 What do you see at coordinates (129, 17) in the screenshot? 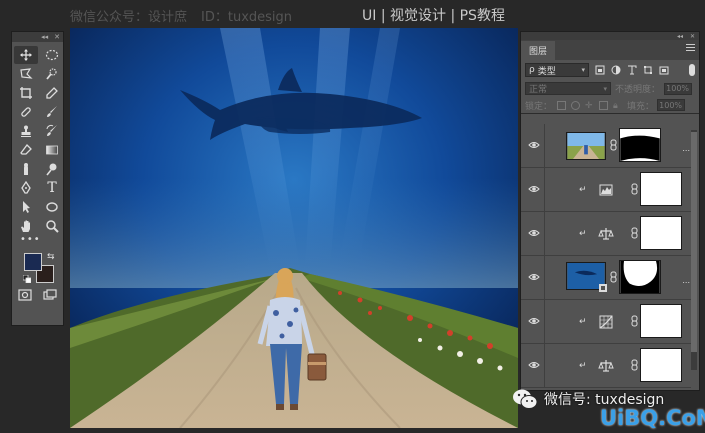
I see `wechat-account-watermark: 微信公众号：设计庶` at bounding box center [129, 17].